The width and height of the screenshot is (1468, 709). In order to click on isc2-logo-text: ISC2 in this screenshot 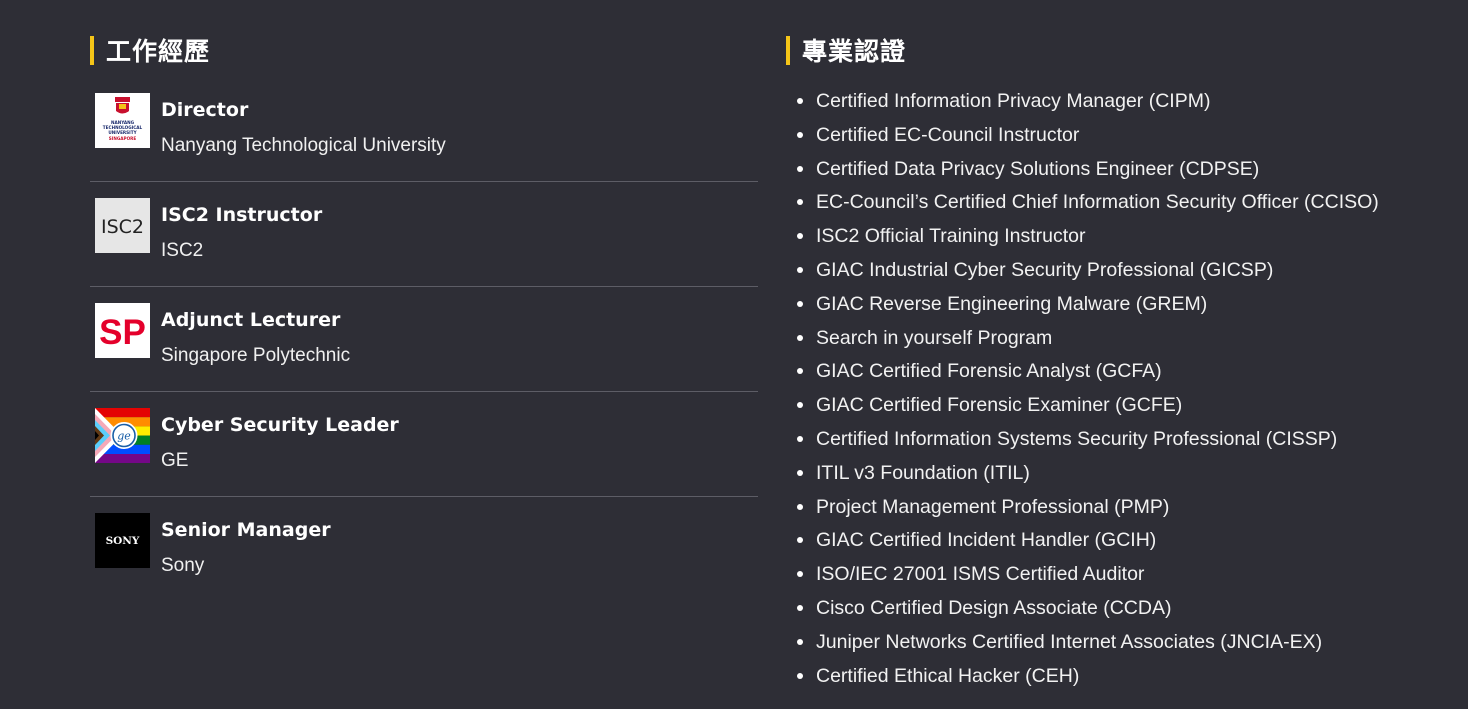, I will do `click(122, 227)`.